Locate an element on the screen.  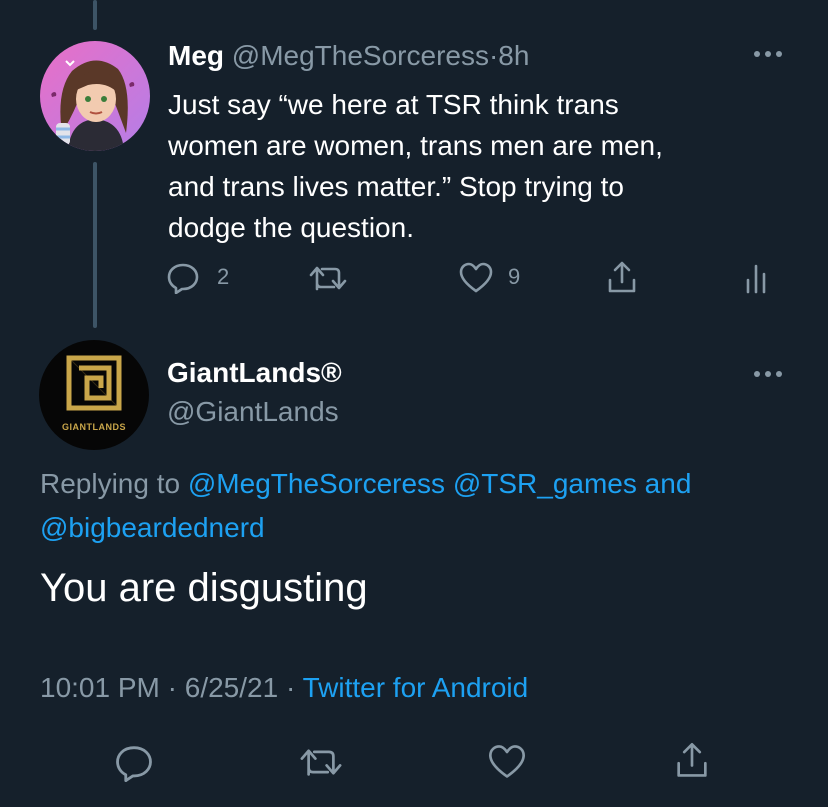
mention-tsr-games: @TSR_games is located at coordinates (545, 483).